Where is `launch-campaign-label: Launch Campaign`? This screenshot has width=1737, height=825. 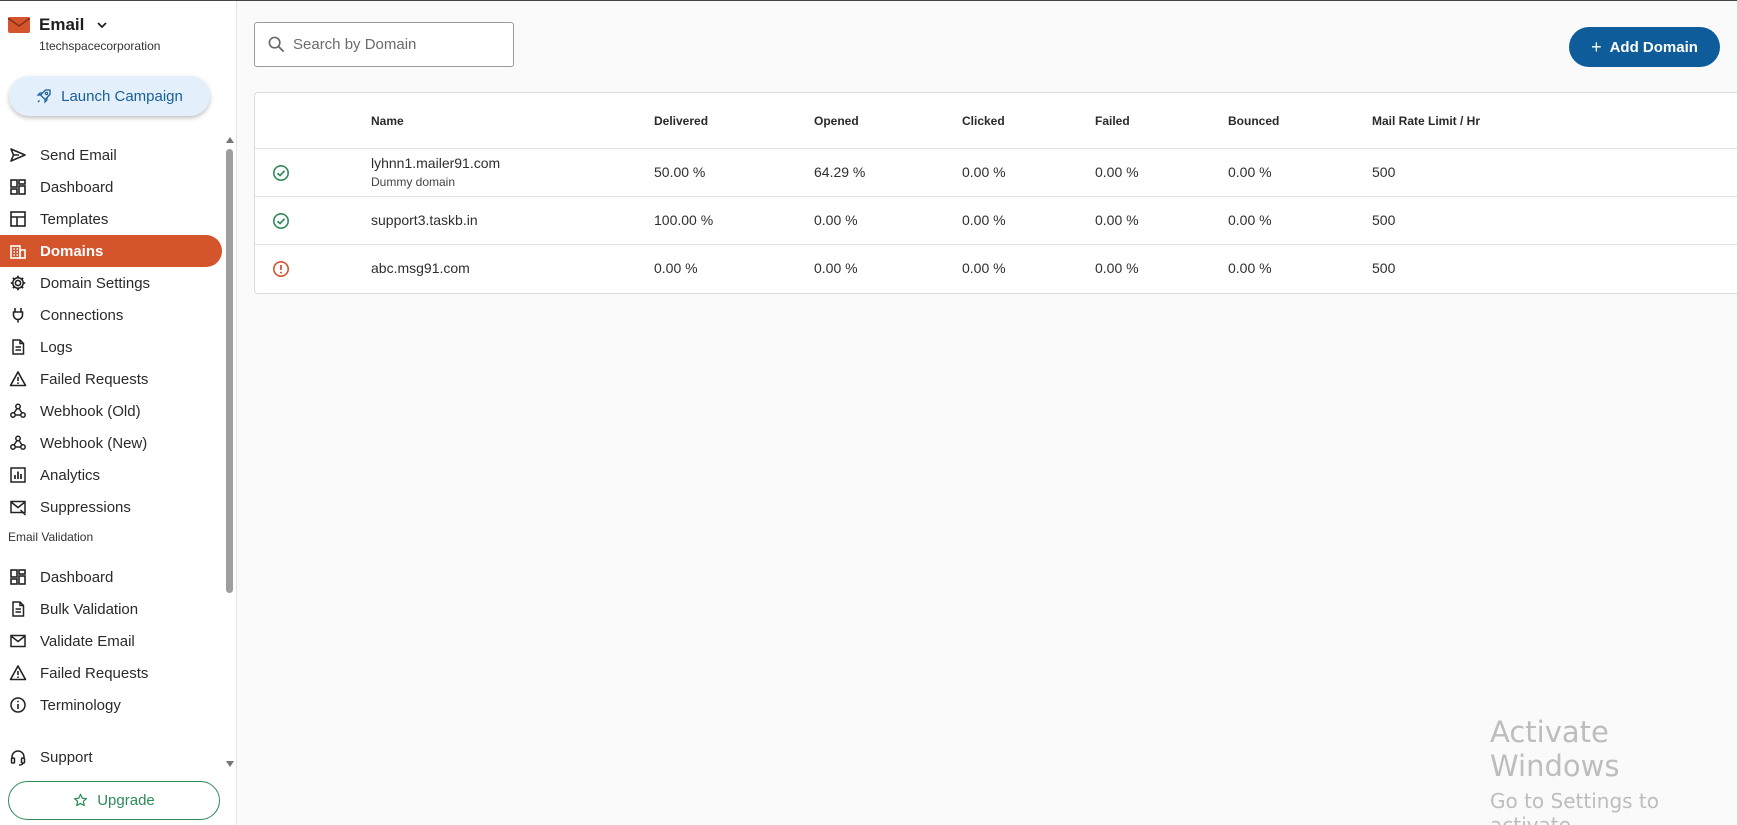 launch-campaign-label: Launch Campaign is located at coordinates (122, 96).